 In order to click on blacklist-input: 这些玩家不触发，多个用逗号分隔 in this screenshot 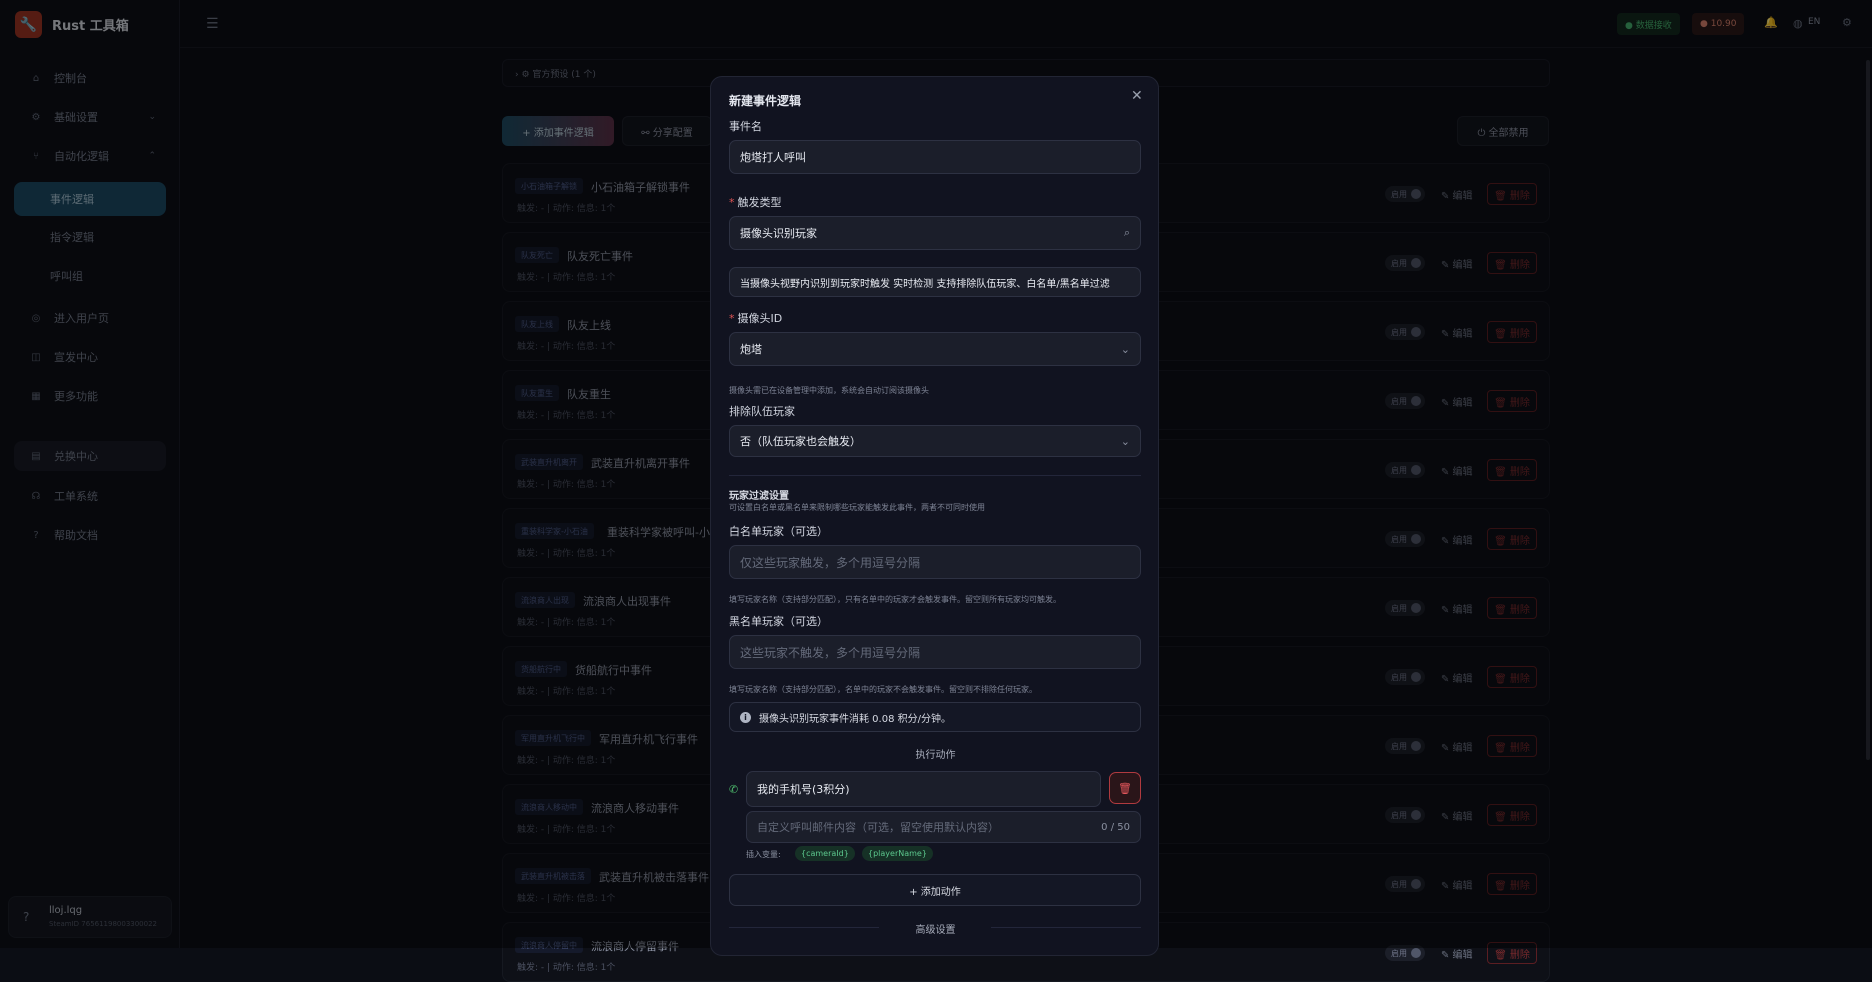, I will do `click(935, 652)`.